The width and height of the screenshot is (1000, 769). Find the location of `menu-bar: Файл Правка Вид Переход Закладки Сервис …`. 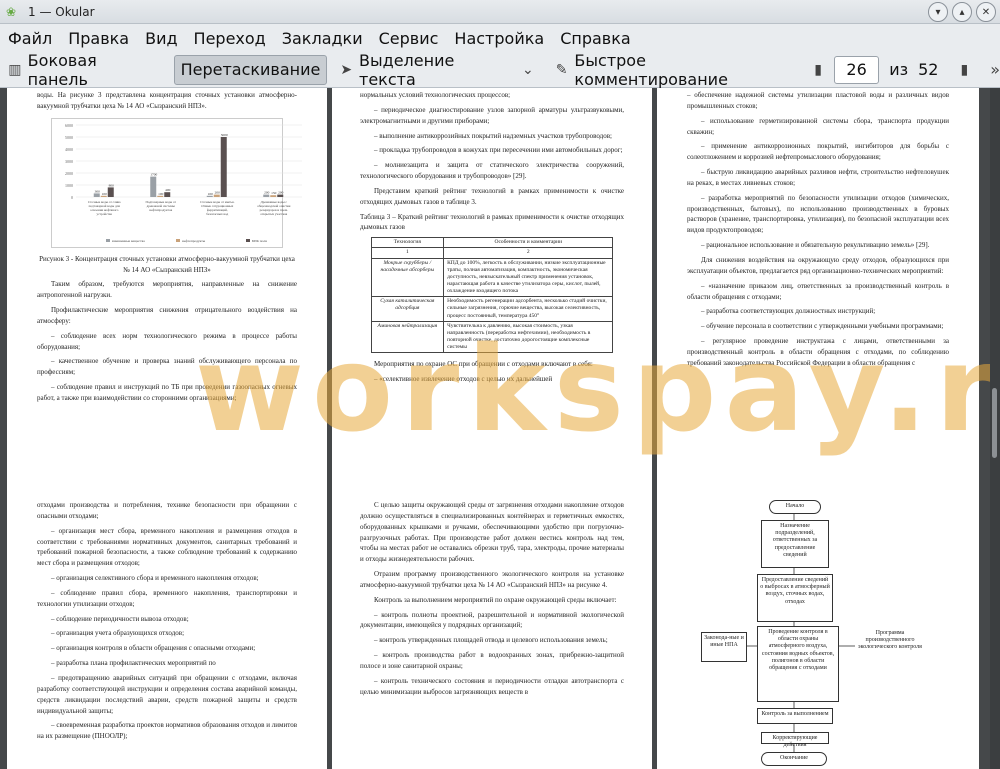

menu-bar: Файл Правка Вид Переход Закладки Сервис … is located at coordinates (500, 38).